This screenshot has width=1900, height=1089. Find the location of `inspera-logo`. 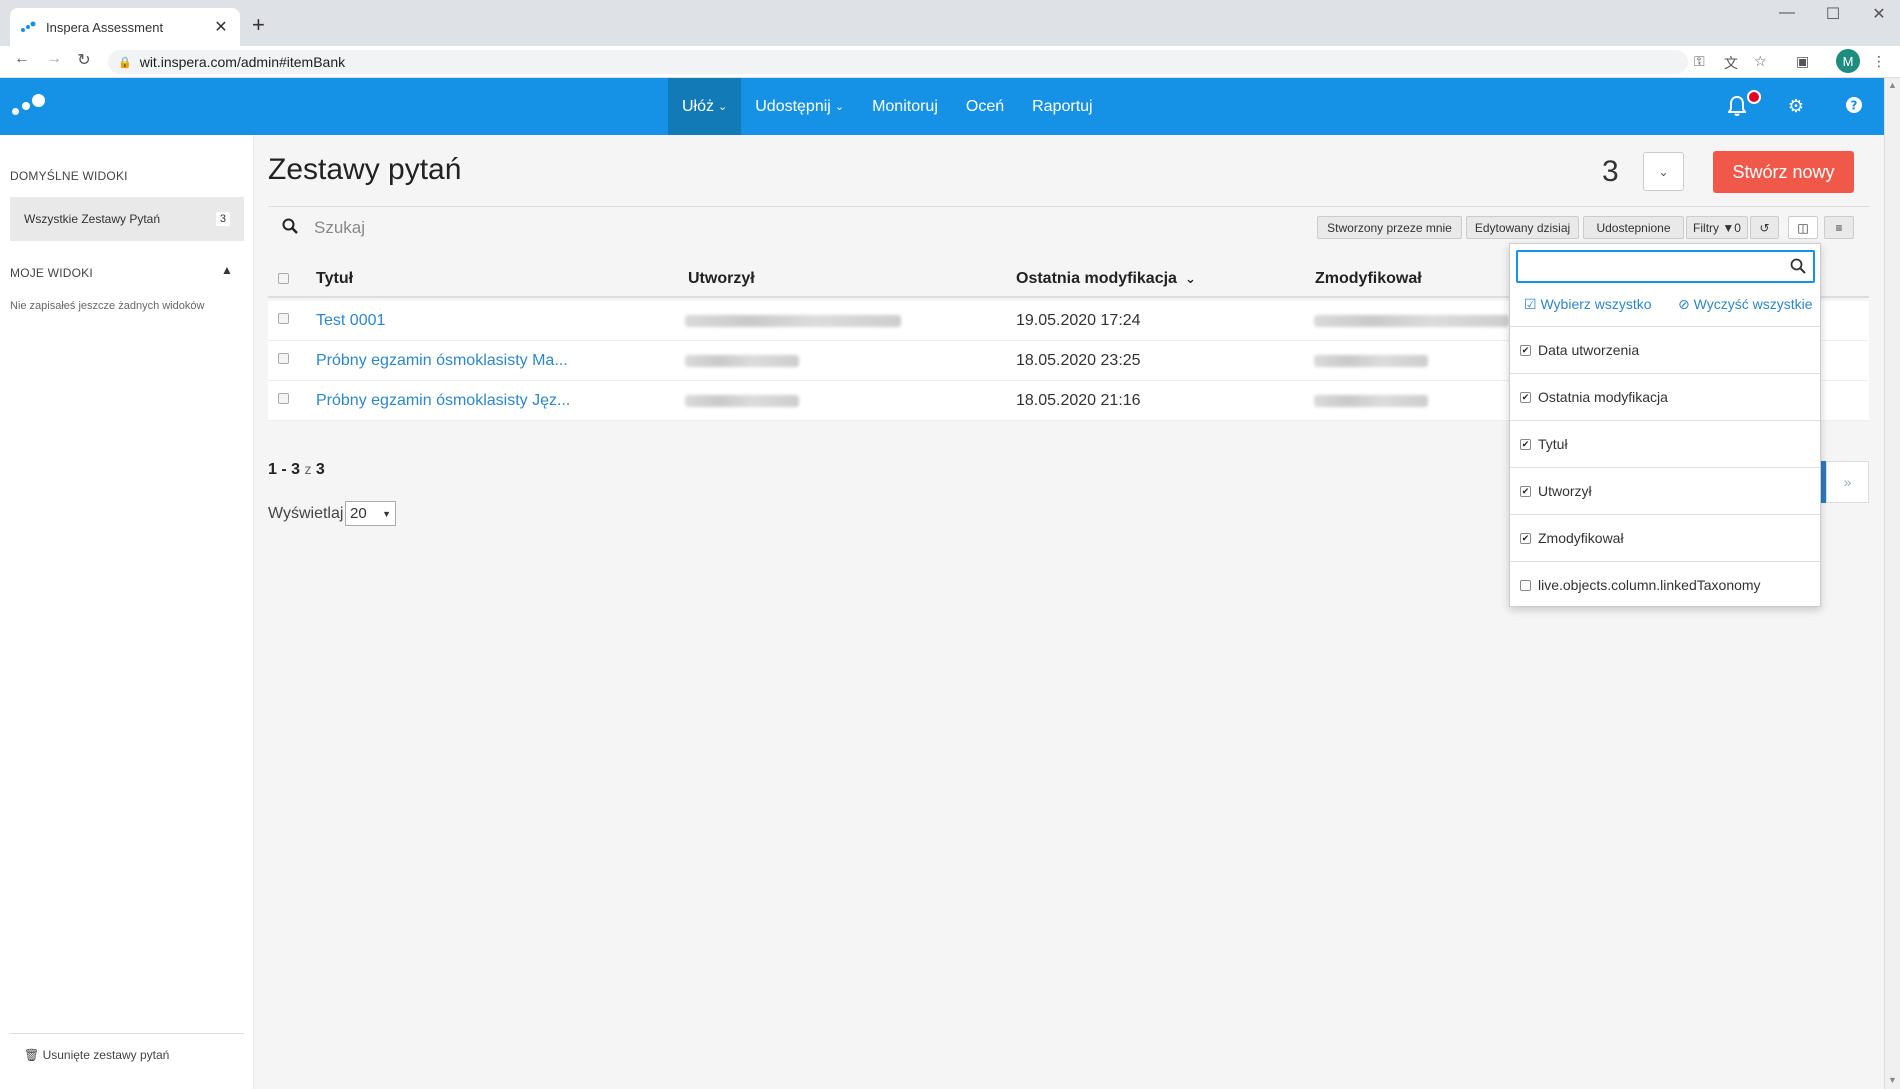

inspera-logo is located at coordinates (30, 107).